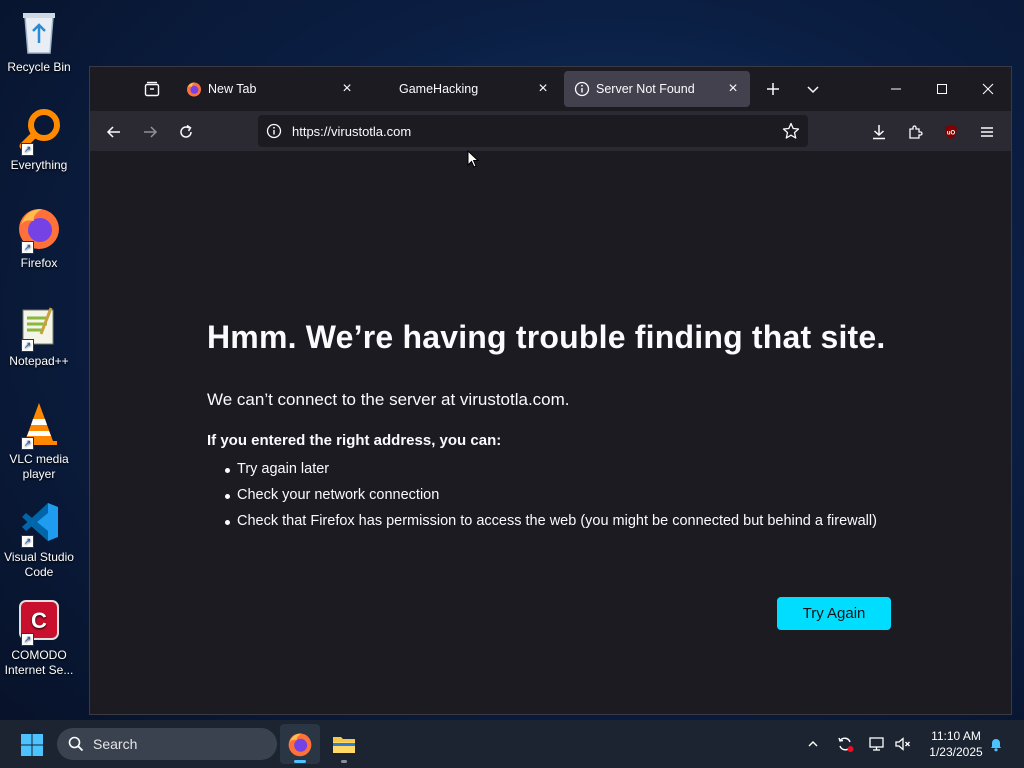  I want to click on running-indicator, so click(344, 761).